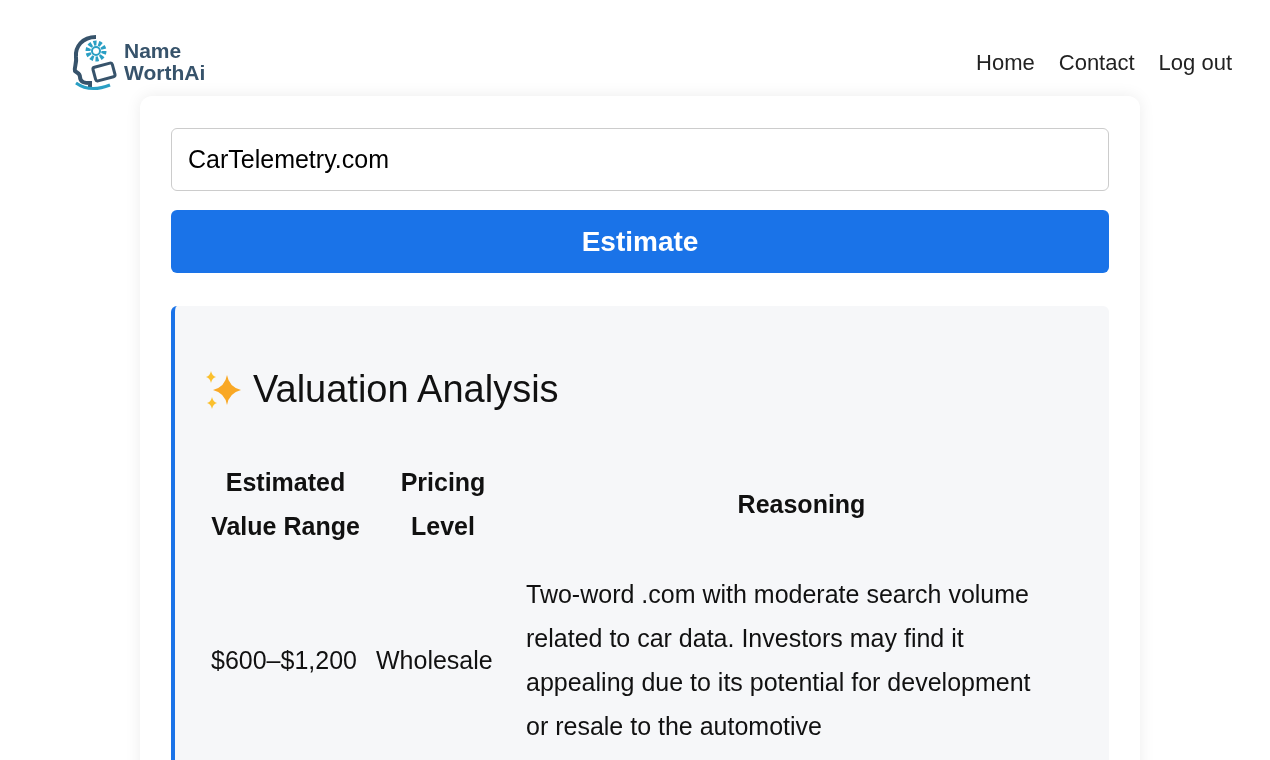  Describe the element at coordinates (640, 241) in the screenshot. I see `estimate-button: Estimate` at that location.